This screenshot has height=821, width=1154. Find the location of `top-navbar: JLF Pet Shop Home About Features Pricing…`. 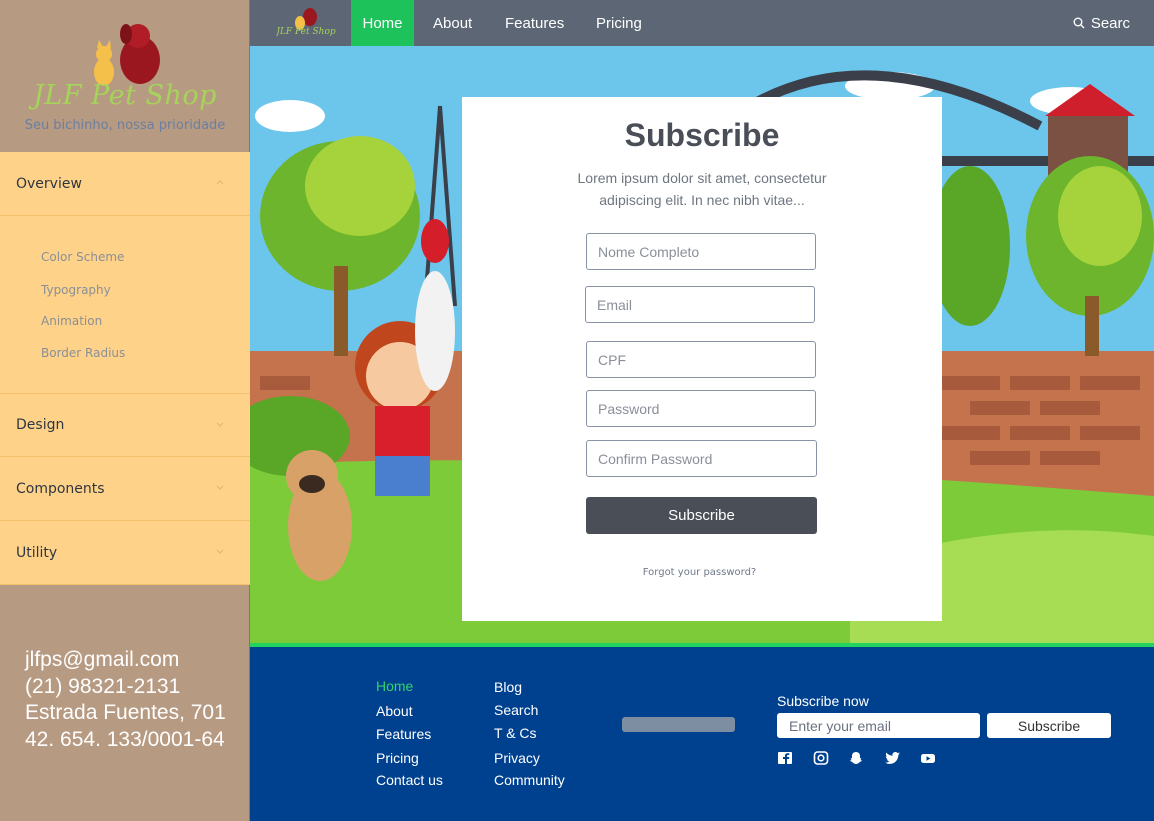

top-navbar: JLF Pet Shop Home About Features Pricing… is located at coordinates (702, 23).